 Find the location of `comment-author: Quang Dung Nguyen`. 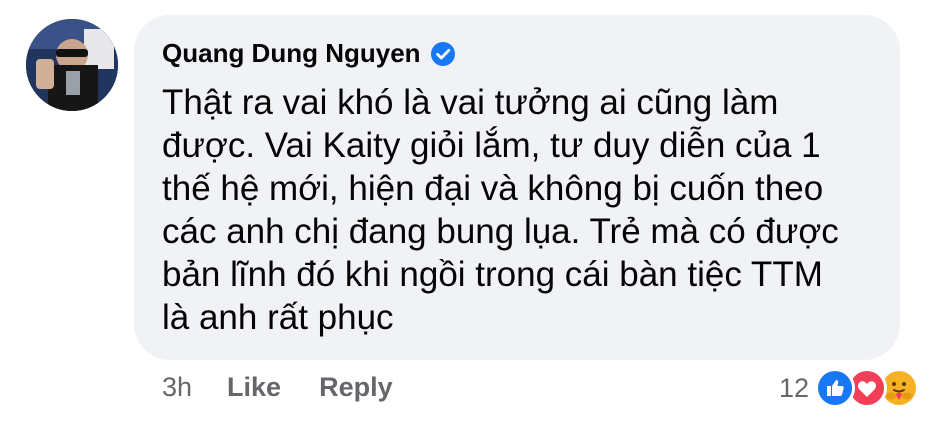

comment-author: Quang Dung Nguyen is located at coordinates (309, 53).